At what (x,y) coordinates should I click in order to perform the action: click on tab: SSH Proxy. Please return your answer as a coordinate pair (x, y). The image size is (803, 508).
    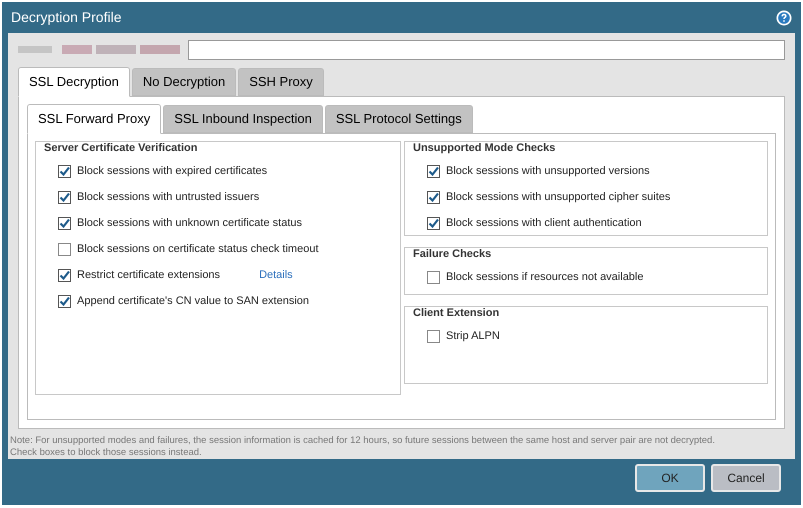
    Looking at the image, I should click on (281, 82).